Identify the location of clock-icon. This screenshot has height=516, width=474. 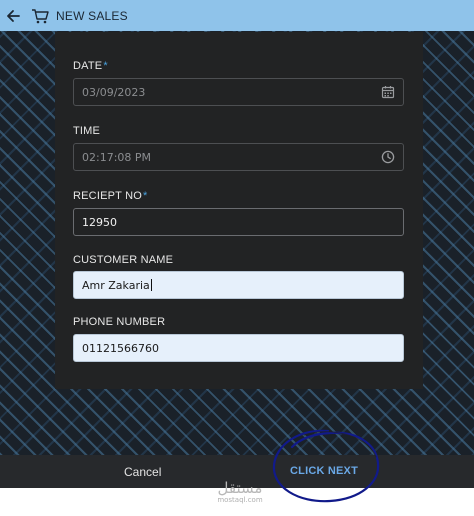
(388, 157).